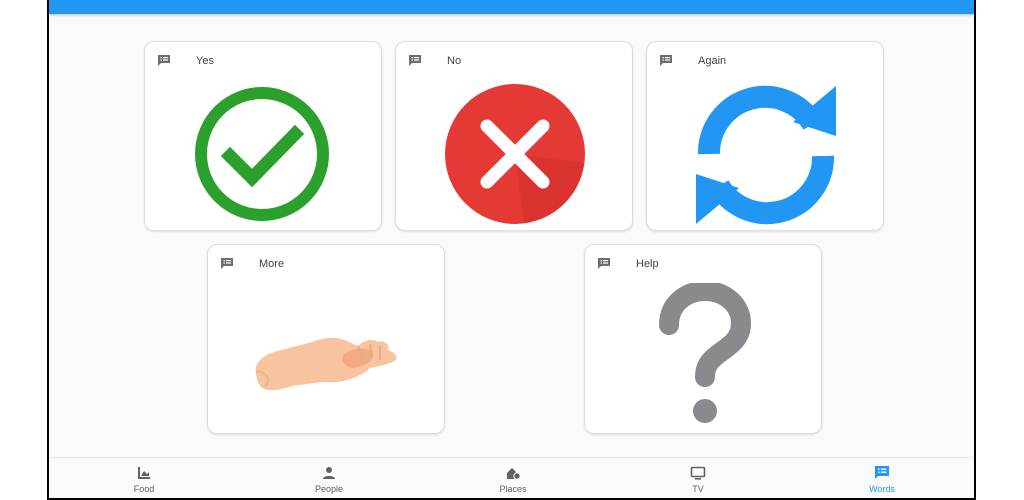  What do you see at coordinates (882, 472) in the screenshot?
I see `words-icon` at bounding box center [882, 472].